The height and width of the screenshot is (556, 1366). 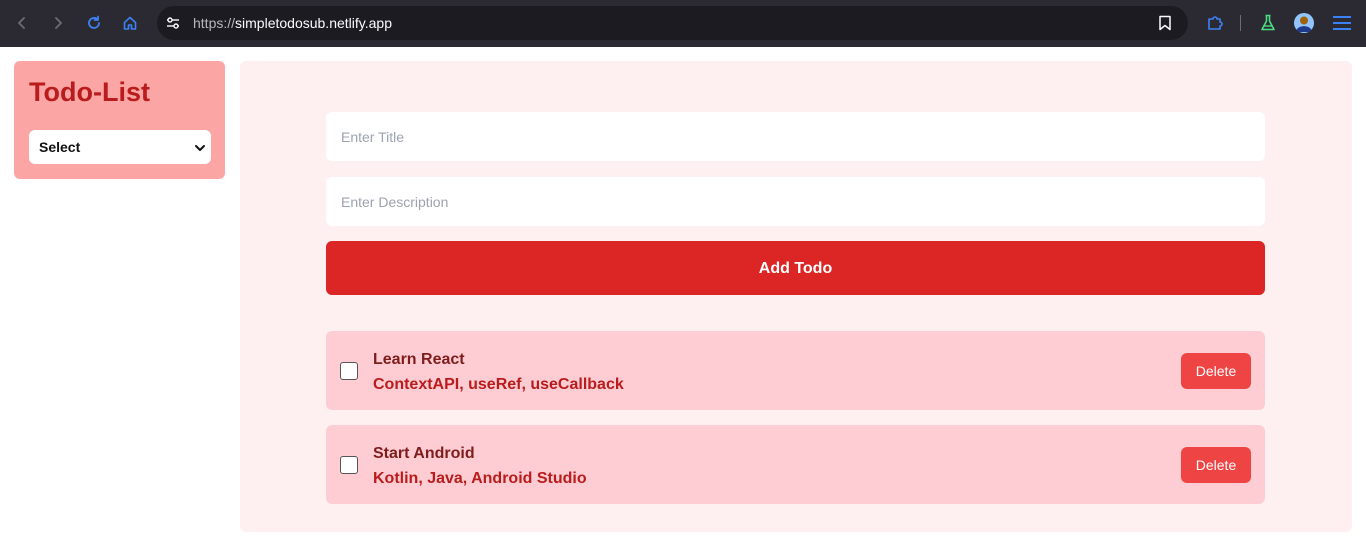 I want to click on chevron-left-icon, so click(x=21, y=23).